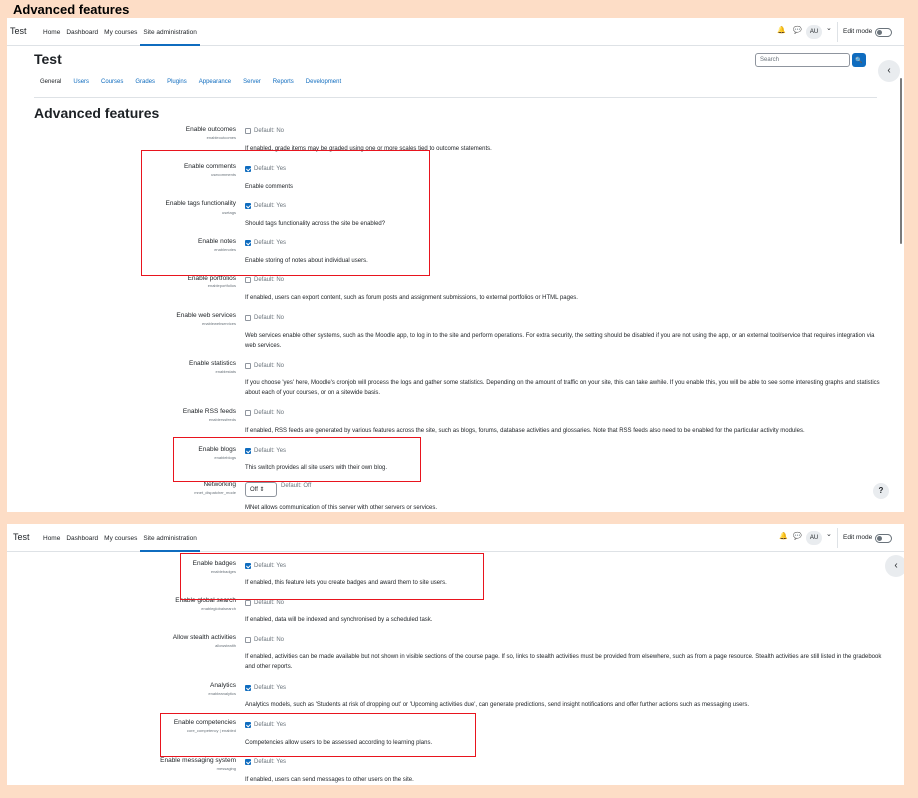 This screenshot has width=918, height=798. Describe the element at coordinates (225, 371) in the screenshot. I see `setting-name: enablestats` at that location.